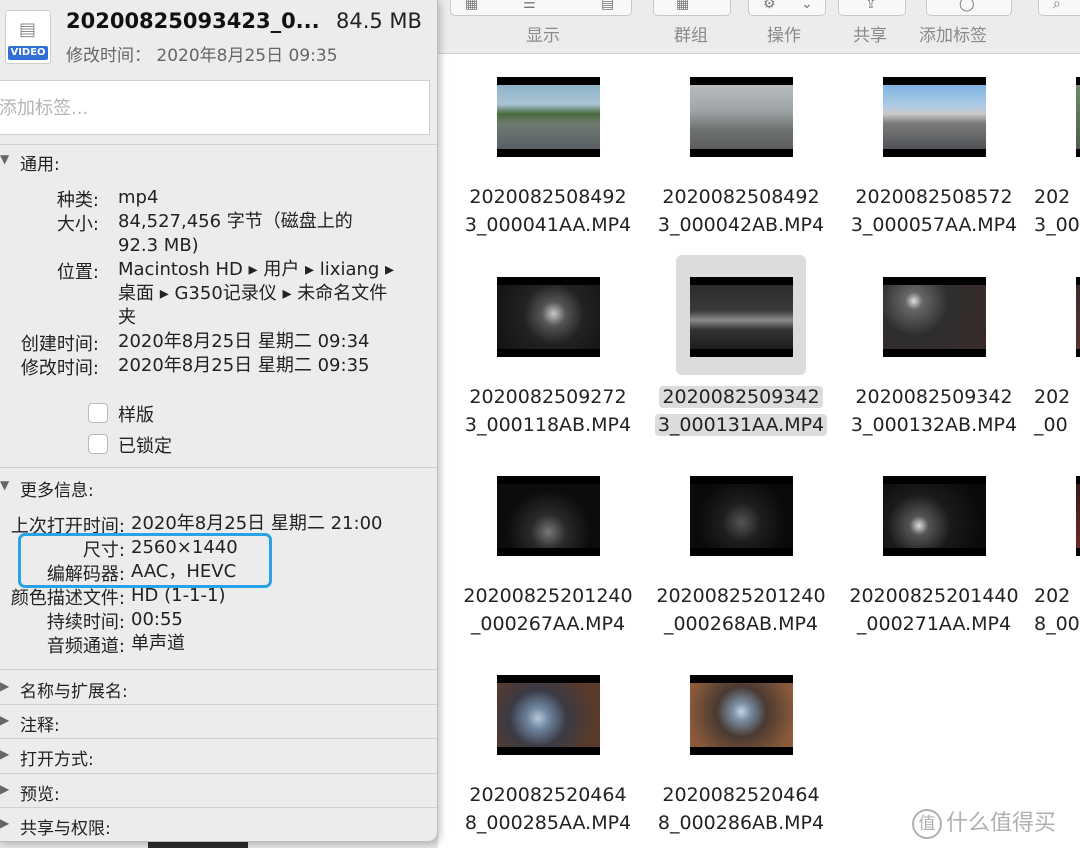 Image resolution: width=1080 pixels, height=848 pixels. I want to click on finder-toolbar: ▦ ☰ ▤ 显示 ▦ 群组 ⚙ ⌄ 操作 ⇪ 共享 ◯ 添加标签 ⌕, so click(759, 27).